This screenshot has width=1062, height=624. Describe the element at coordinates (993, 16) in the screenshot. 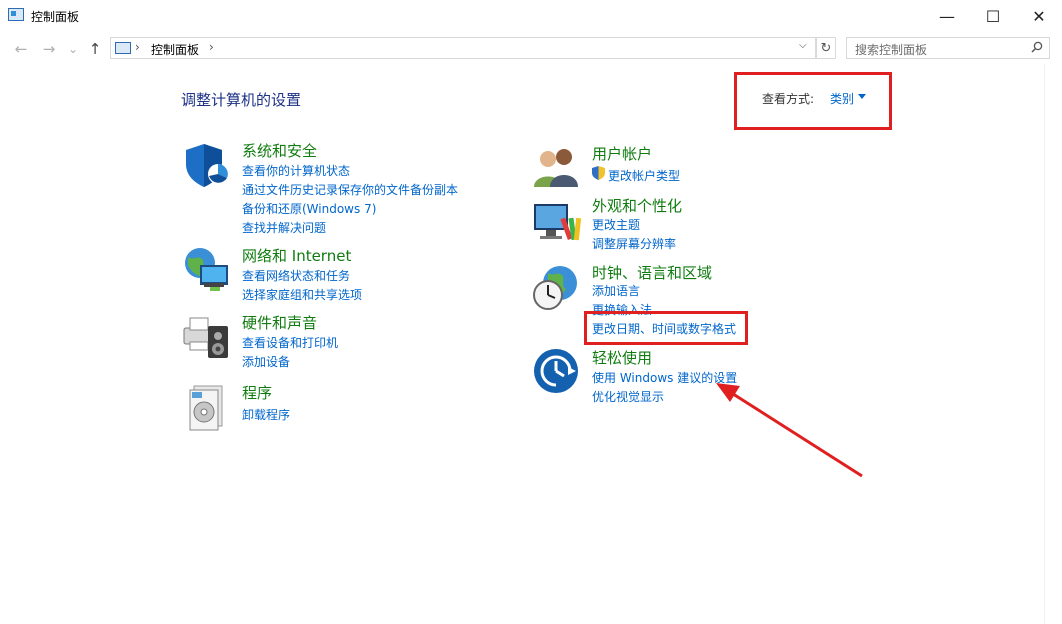

I see `maximize-button: ☐` at that location.